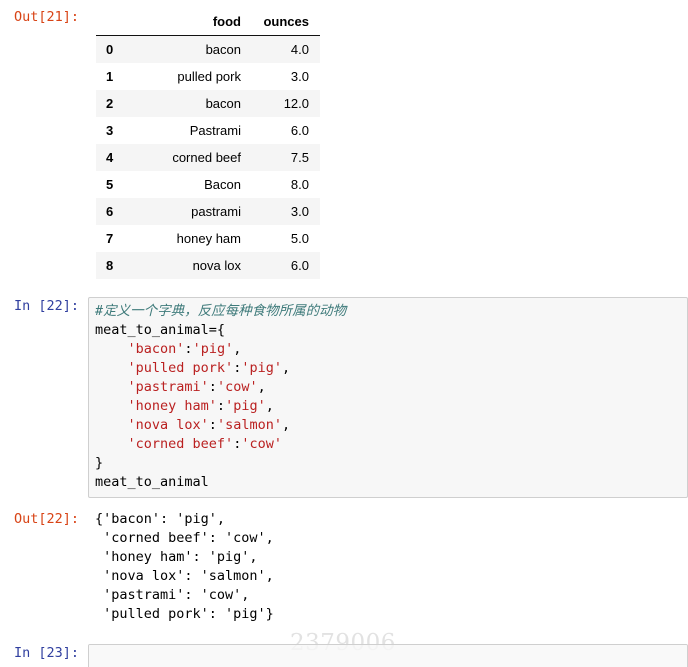  Describe the element at coordinates (388, 349) in the screenshot. I see `code-line: 'bacon':'pig',` at that location.